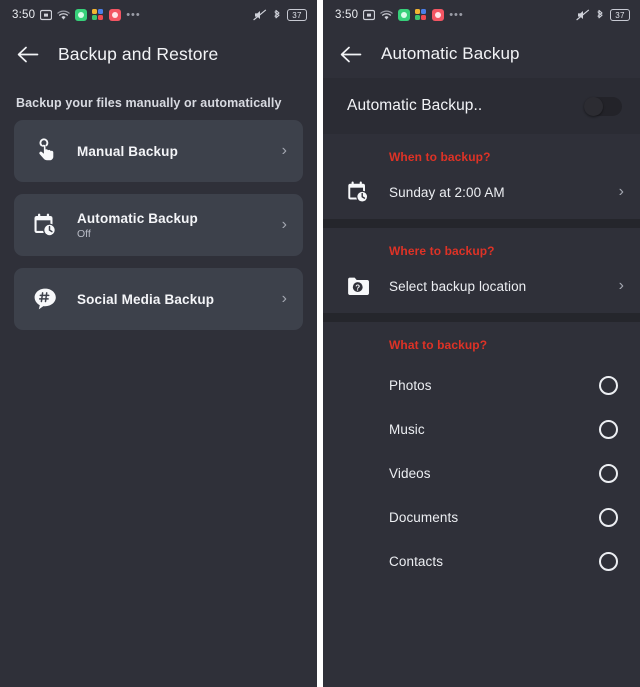 This screenshot has height=687, width=640. What do you see at coordinates (608, 561) in the screenshot?
I see `checkbox-contacts` at bounding box center [608, 561].